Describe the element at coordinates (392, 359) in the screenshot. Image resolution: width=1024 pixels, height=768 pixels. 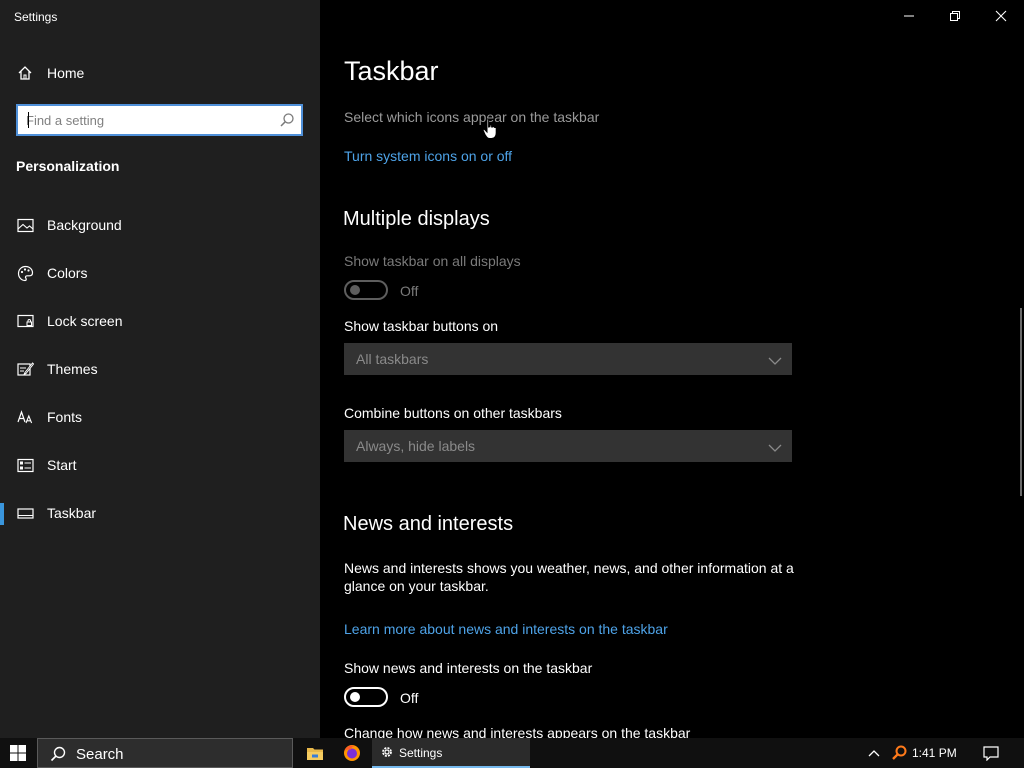
I see `dropdown-value: All taskbars` at that location.